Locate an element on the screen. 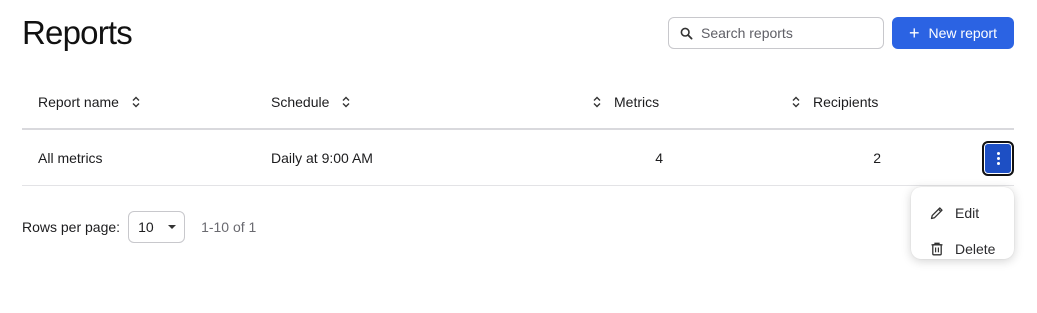  search-box is located at coordinates (776, 33).